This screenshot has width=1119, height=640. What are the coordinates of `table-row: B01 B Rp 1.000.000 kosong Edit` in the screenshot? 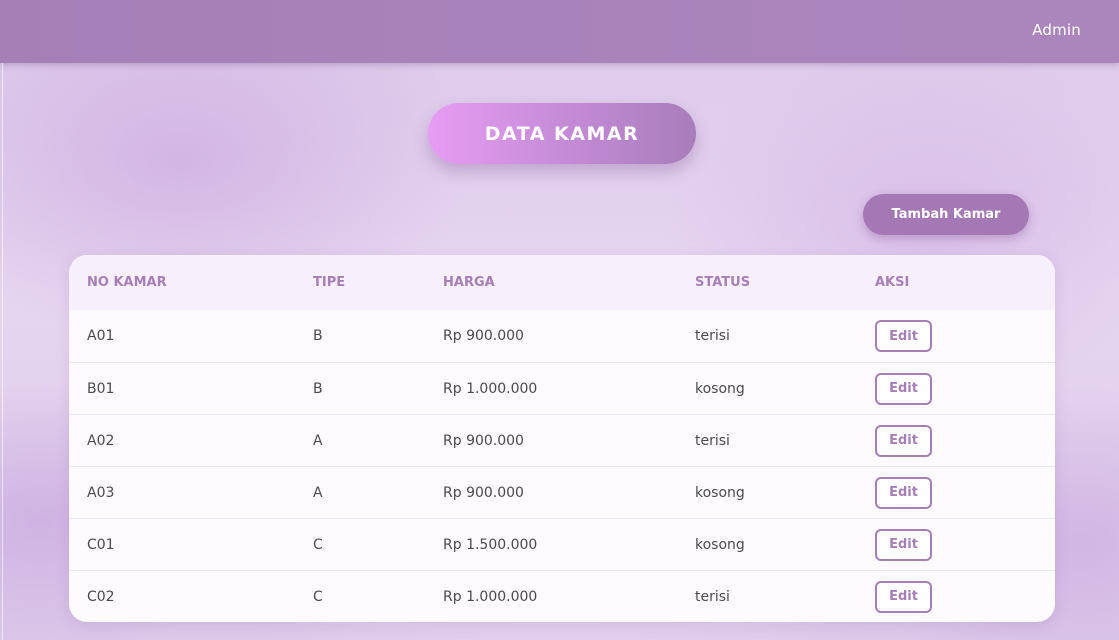 It's located at (562, 388).